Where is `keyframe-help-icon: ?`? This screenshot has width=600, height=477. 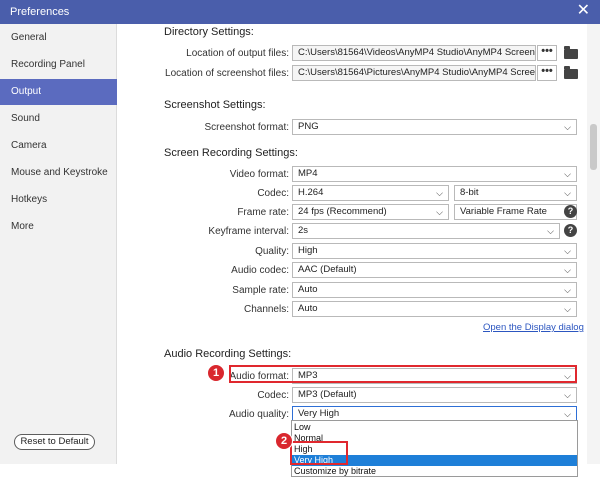 keyframe-help-icon: ? is located at coordinates (570, 230).